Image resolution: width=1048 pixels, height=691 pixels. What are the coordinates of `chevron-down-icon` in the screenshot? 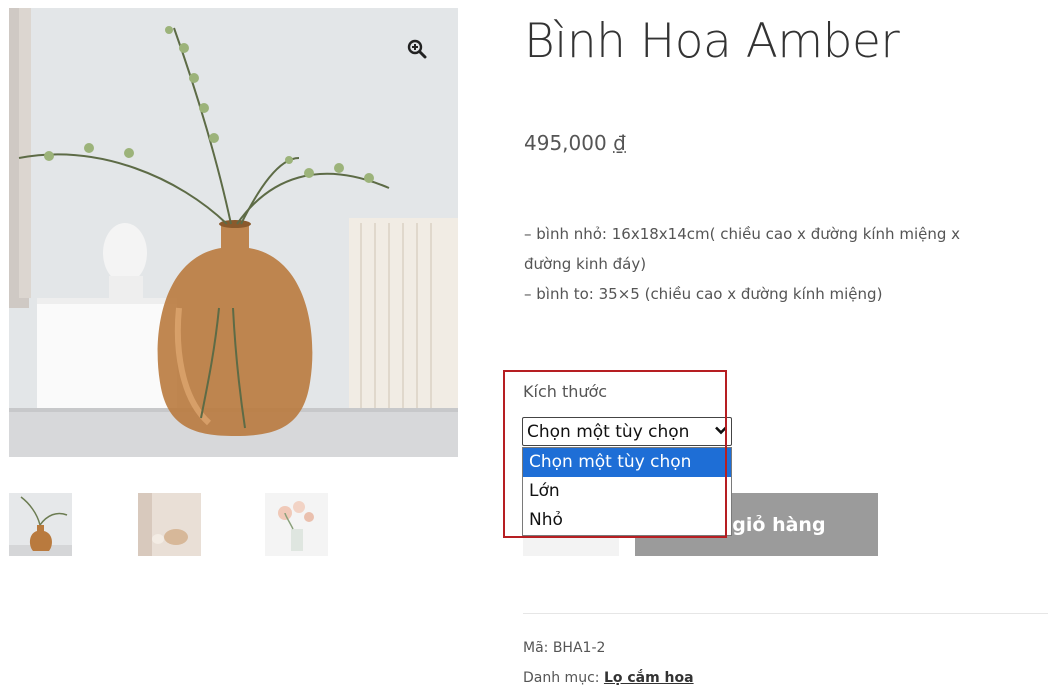 It's located at (721, 431).